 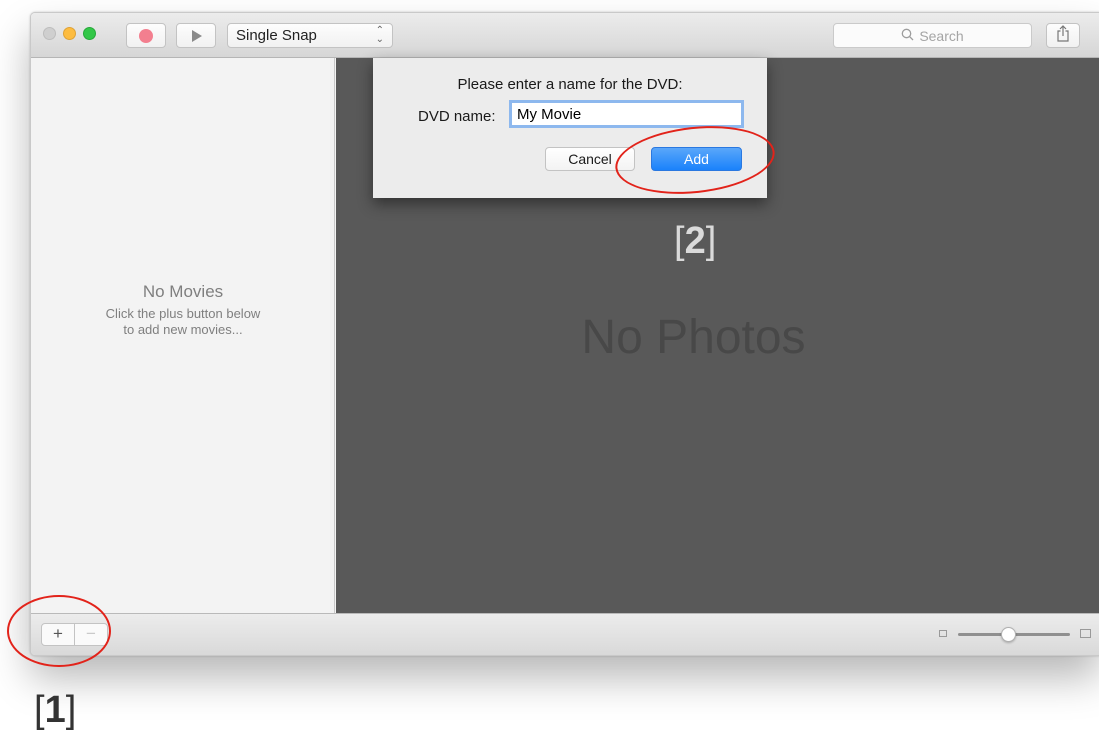 I want to click on no-movies-hint-line1: Click the plus button below, so click(x=183, y=313).